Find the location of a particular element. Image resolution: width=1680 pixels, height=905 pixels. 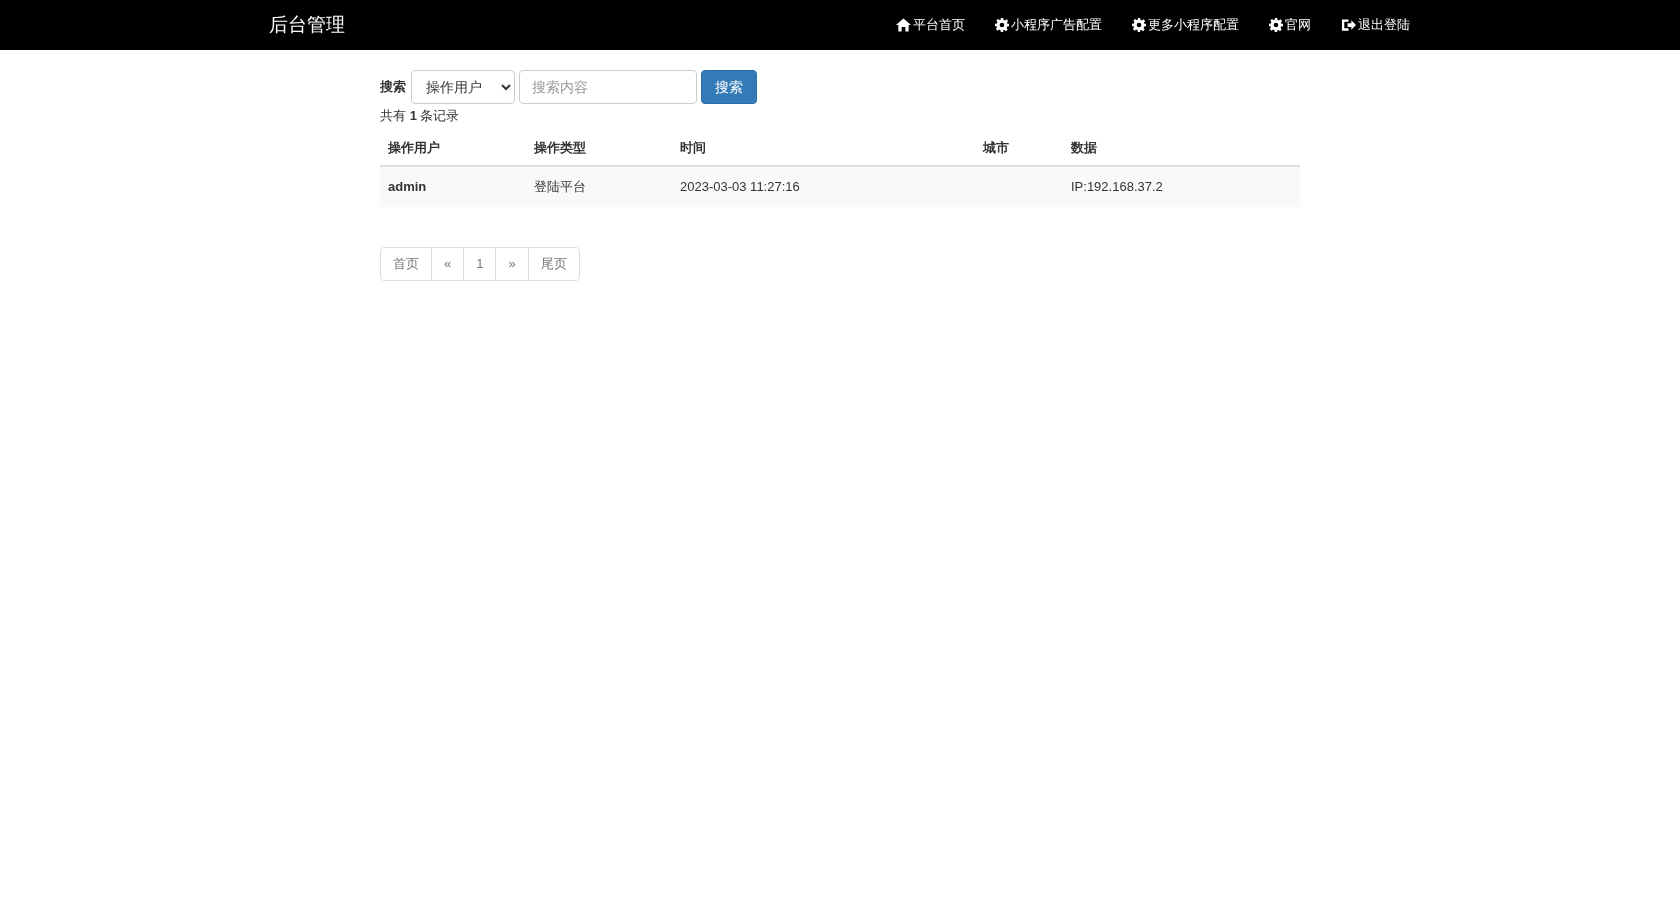

field-select: 操作用户 is located at coordinates (463, 87).